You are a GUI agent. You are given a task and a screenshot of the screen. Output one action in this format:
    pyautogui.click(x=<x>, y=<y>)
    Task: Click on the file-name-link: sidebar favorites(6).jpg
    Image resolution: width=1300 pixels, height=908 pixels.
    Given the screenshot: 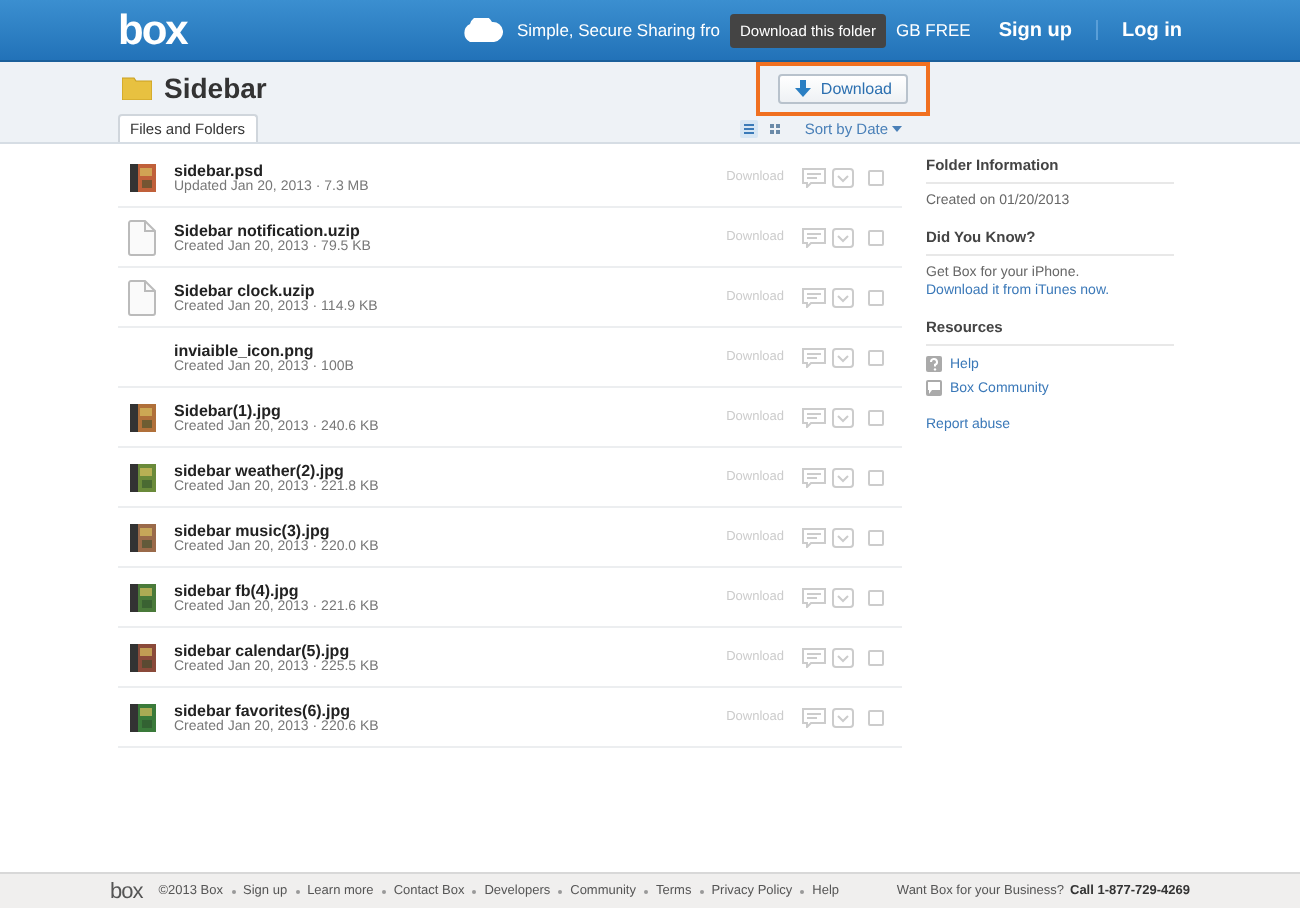 What is the action you would take?
    pyautogui.click(x=450, y=710)
    